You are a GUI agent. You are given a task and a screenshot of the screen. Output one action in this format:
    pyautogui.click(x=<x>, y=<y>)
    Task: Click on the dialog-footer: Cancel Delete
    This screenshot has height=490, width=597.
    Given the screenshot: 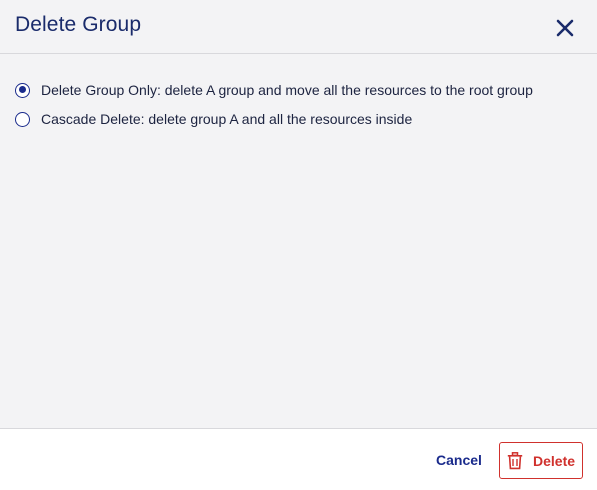 What is the action you would take?
    pyautogui.click(x=298, y=459)
    